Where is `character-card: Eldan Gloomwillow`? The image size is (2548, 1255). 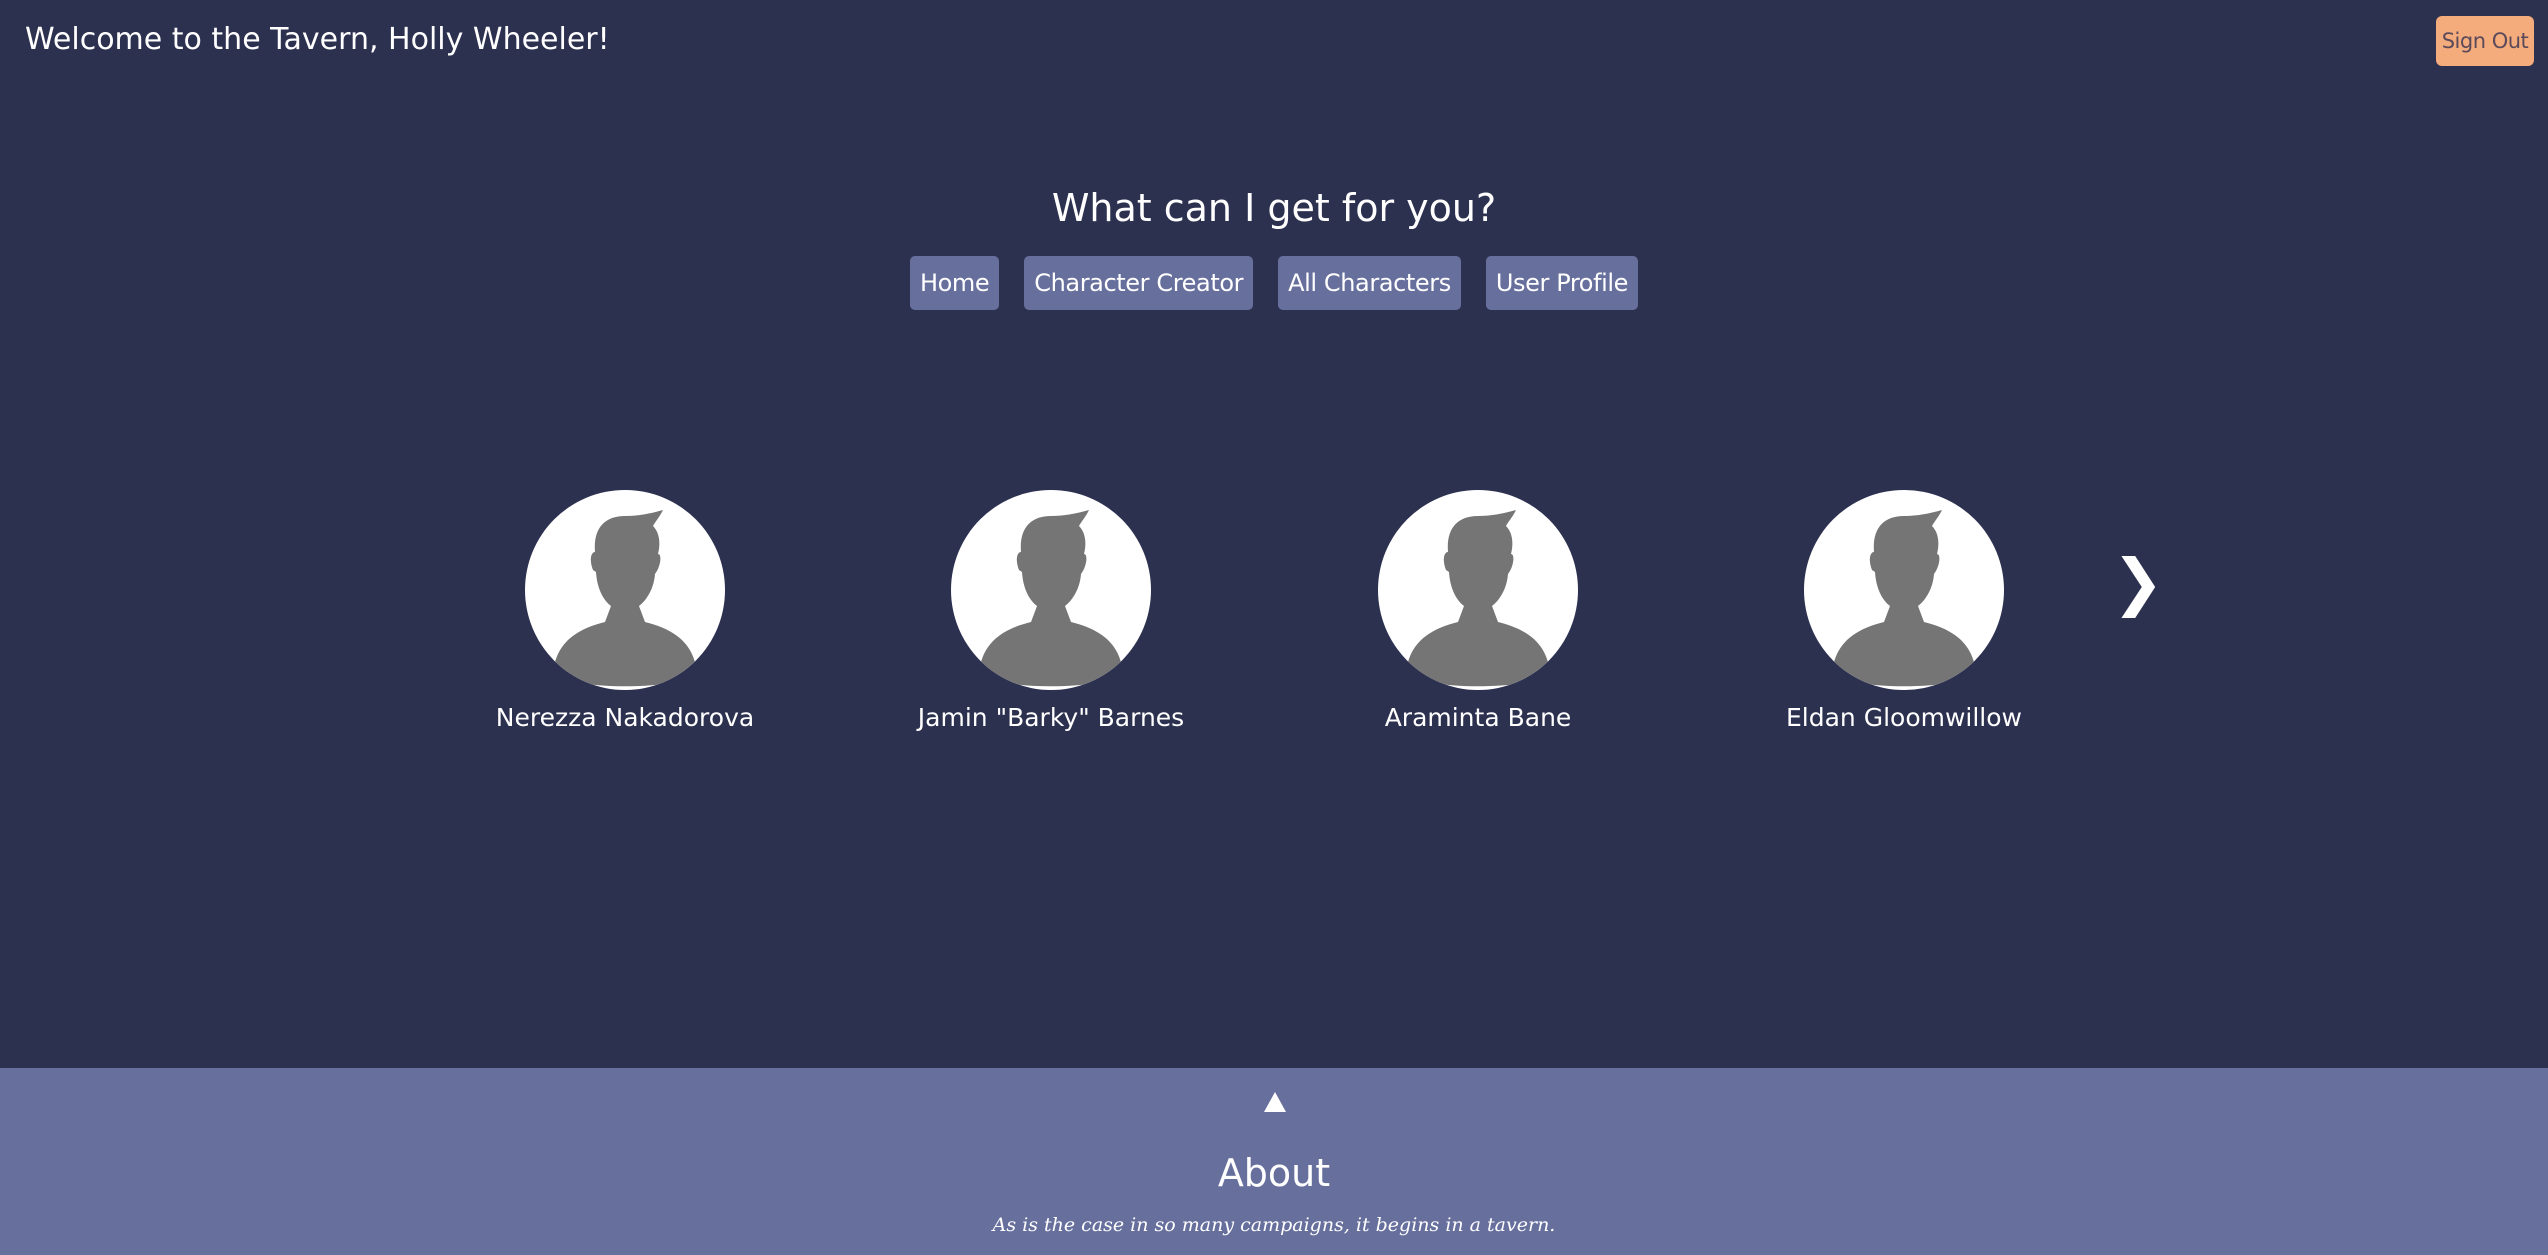
character-card: Eldan Gloomwillow is located at coordinates (1904, 613).